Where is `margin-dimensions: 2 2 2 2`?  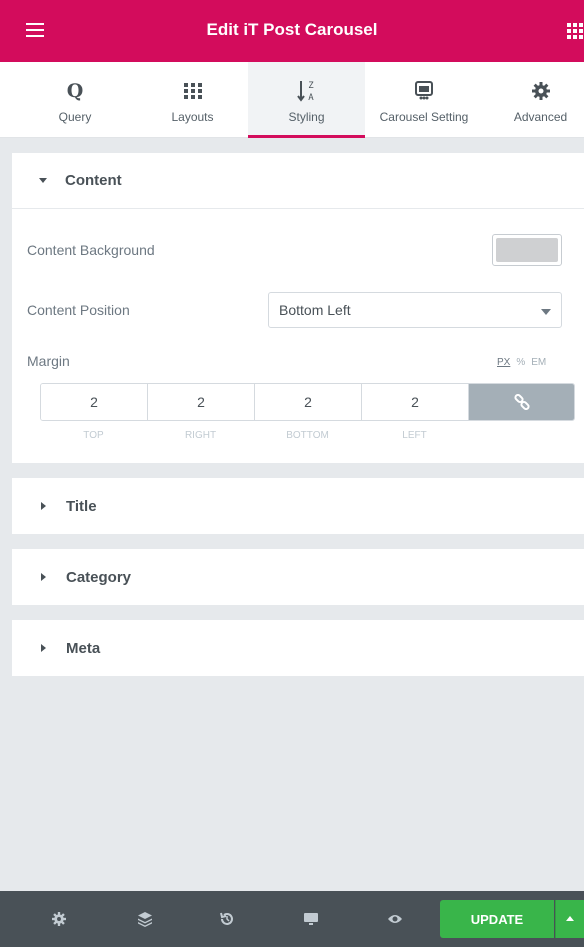 margin-dimensions: 2 2 2 2 is located at coordinates (307, 402).